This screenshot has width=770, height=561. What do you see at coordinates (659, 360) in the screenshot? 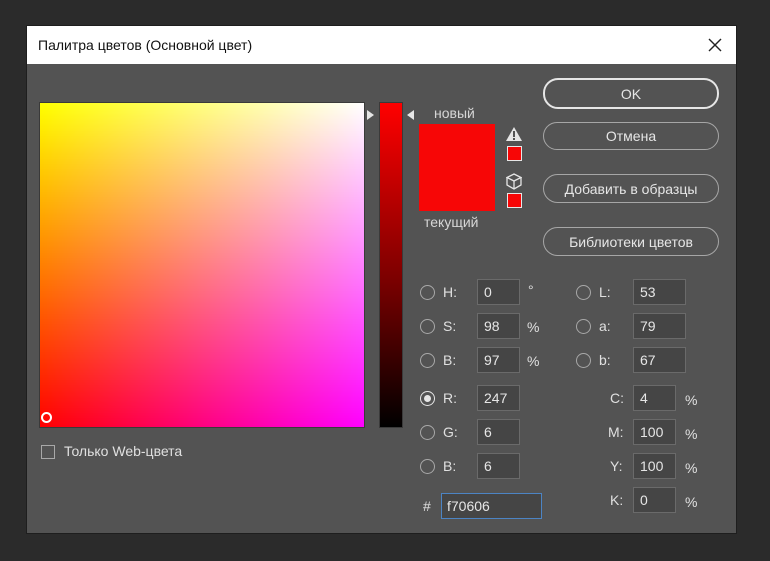
I see `input-lab-b: 67` at bounding box center [659, 360].